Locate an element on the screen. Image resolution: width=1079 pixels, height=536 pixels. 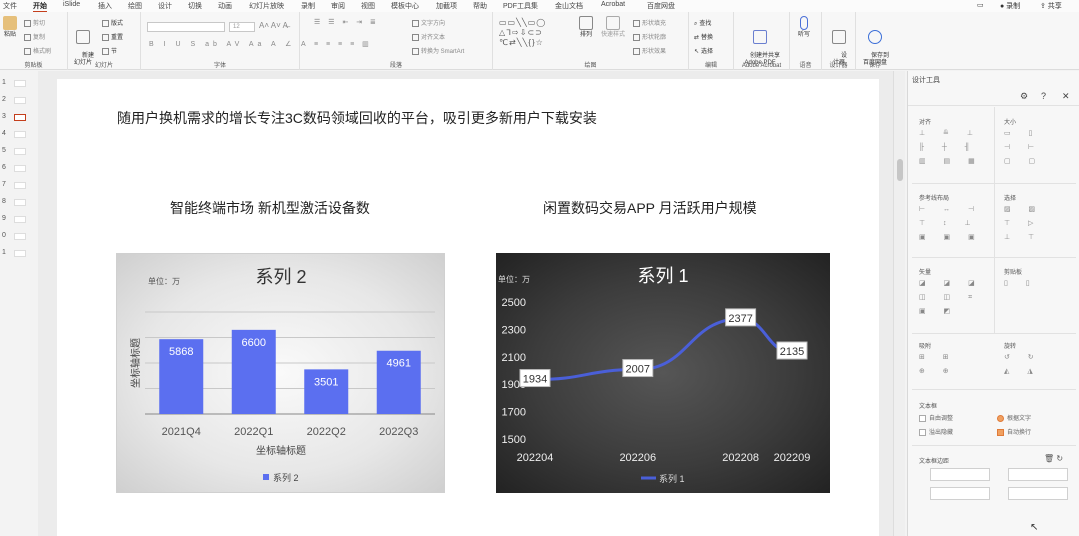
menu-tab: iSlide is located at coordinates (71, 4).